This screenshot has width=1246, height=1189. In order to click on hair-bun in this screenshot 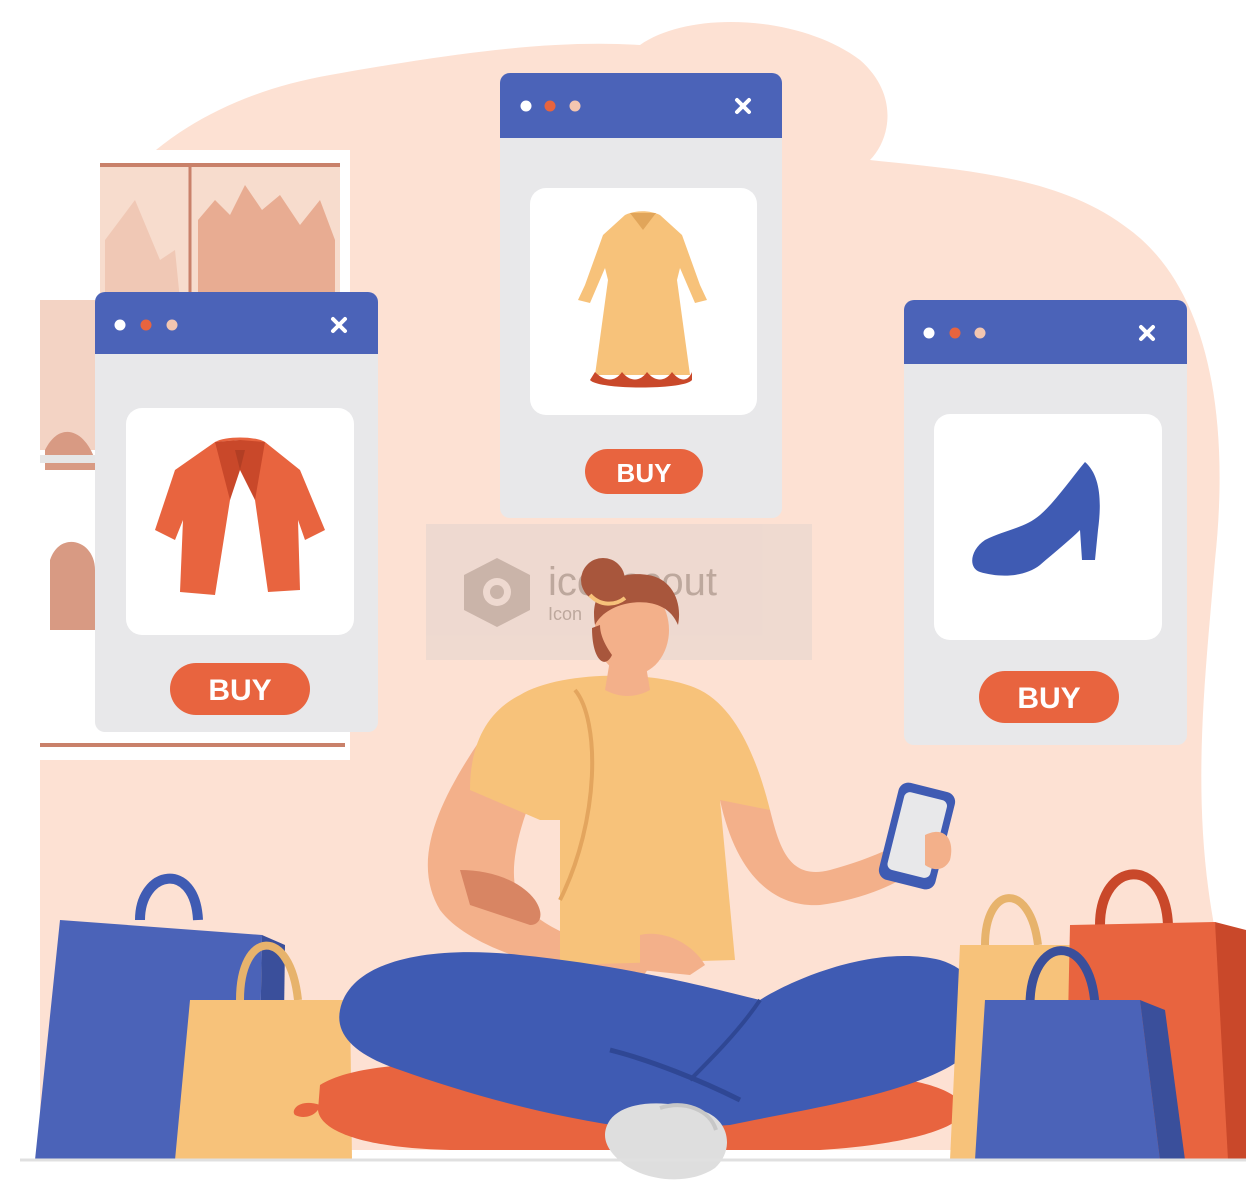, I will do `click(603, 580)`.